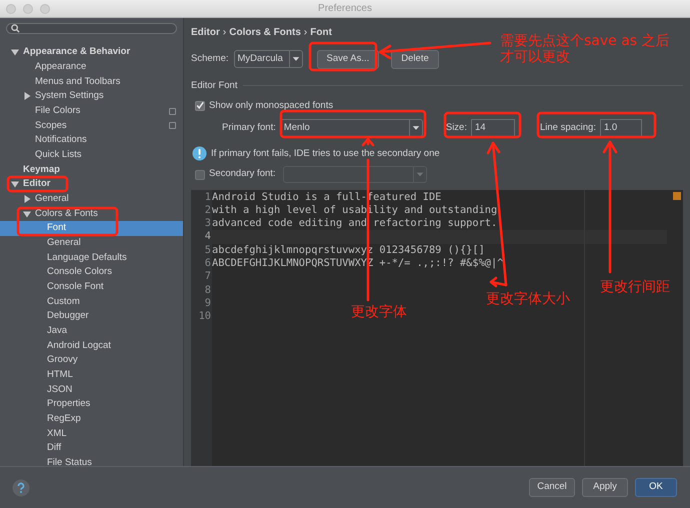  Describe the element at coordinates (208, 263) in the screenshot. I see `line-number: 6` at that location.